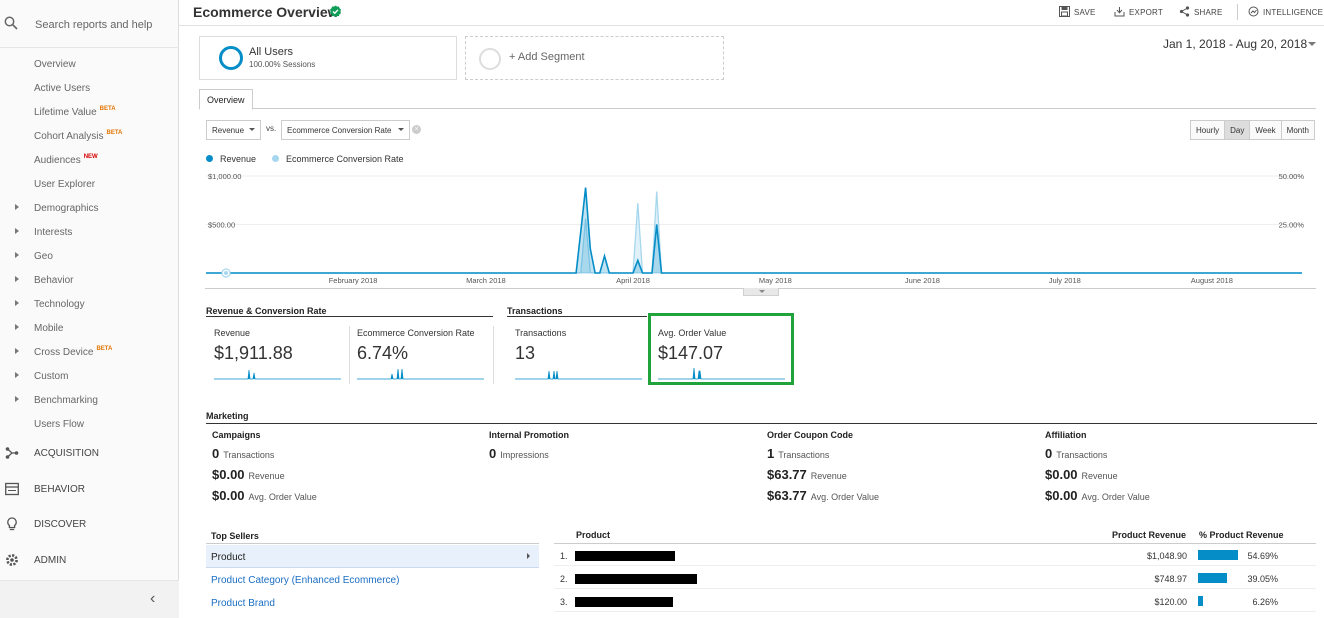  What do you see at coordinates (89, 137) in the screenshot?
I see `sidebar-item-cohort-analysis: Cohort Analysis BETA` at bounding box center [89, 137].